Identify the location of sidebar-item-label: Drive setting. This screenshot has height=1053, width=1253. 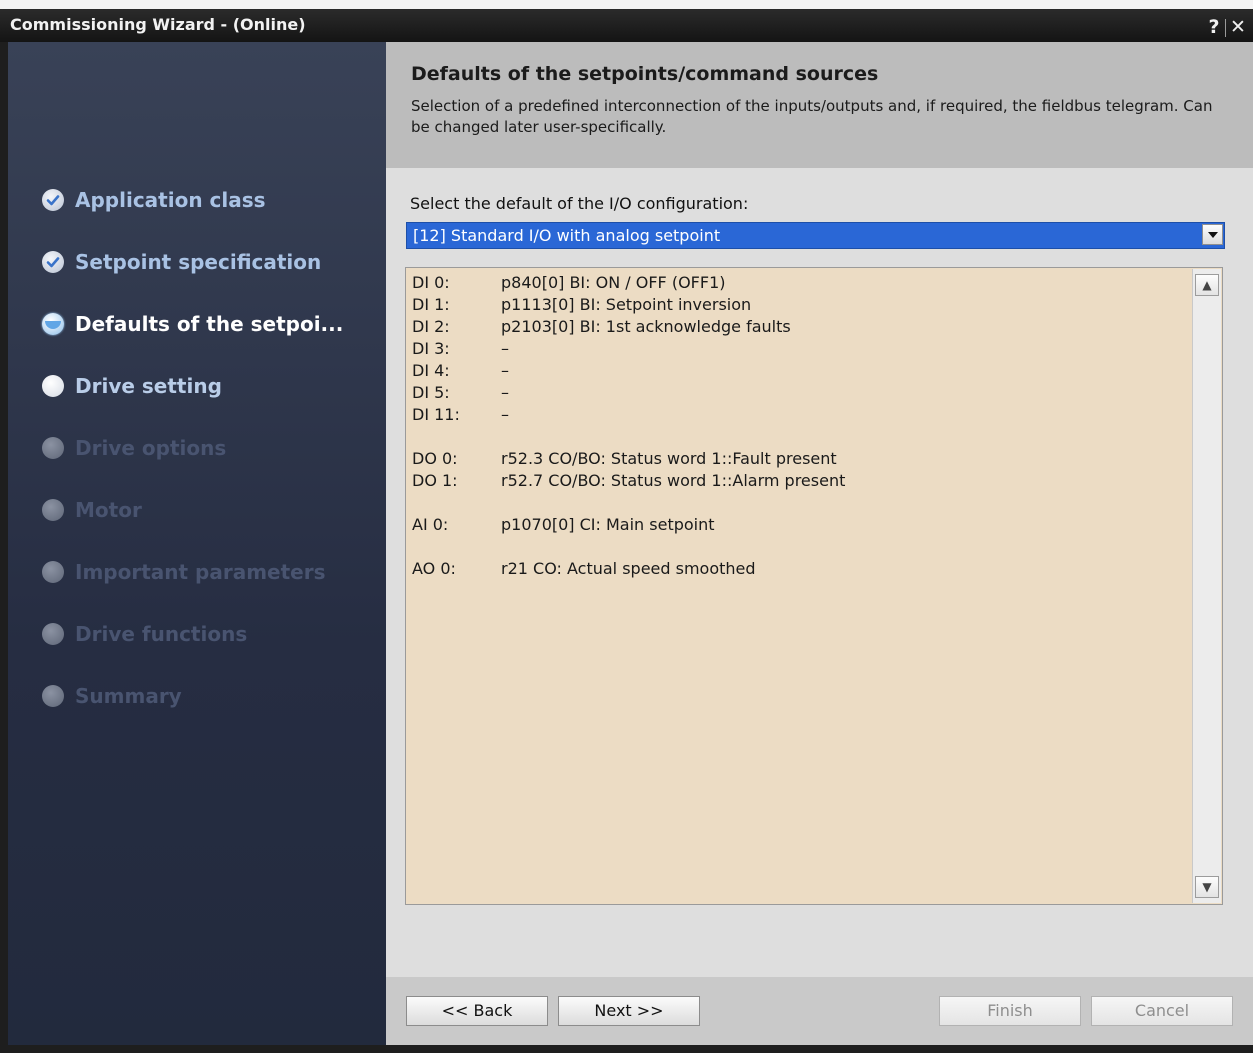
(148, 386).